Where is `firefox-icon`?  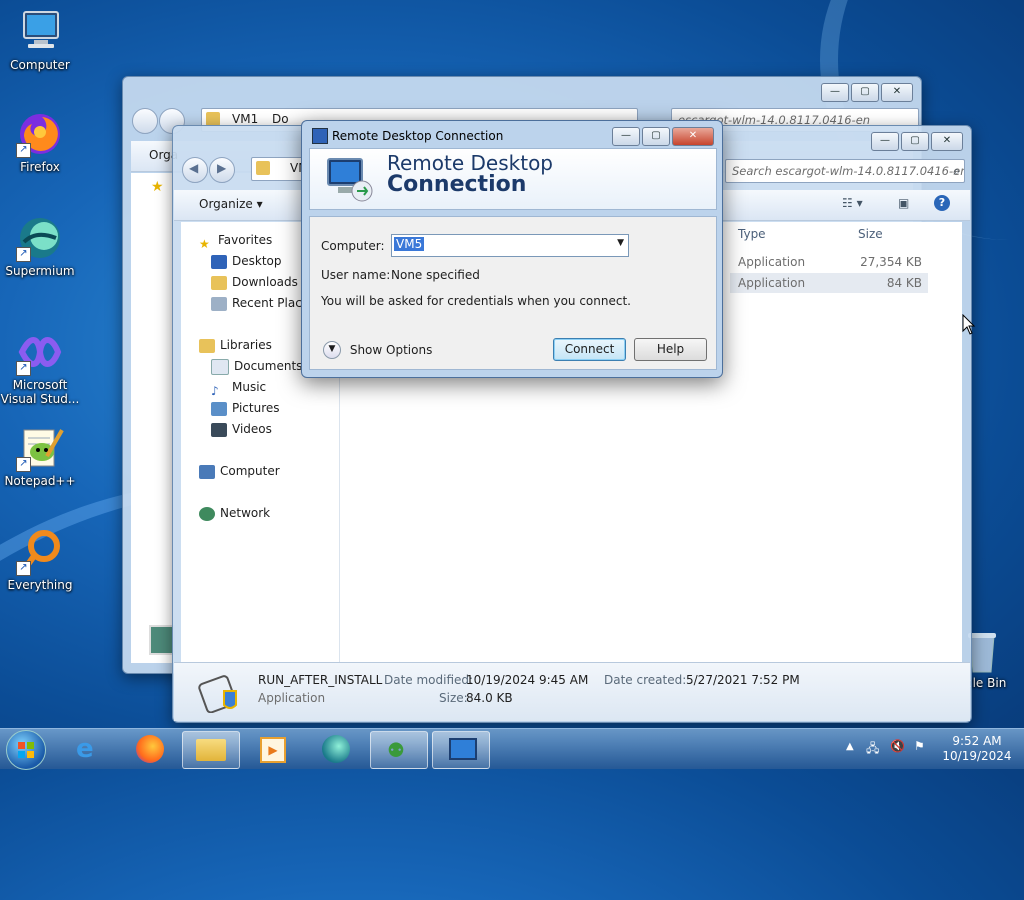 firefox-icon is located at coordinates (150, 749).